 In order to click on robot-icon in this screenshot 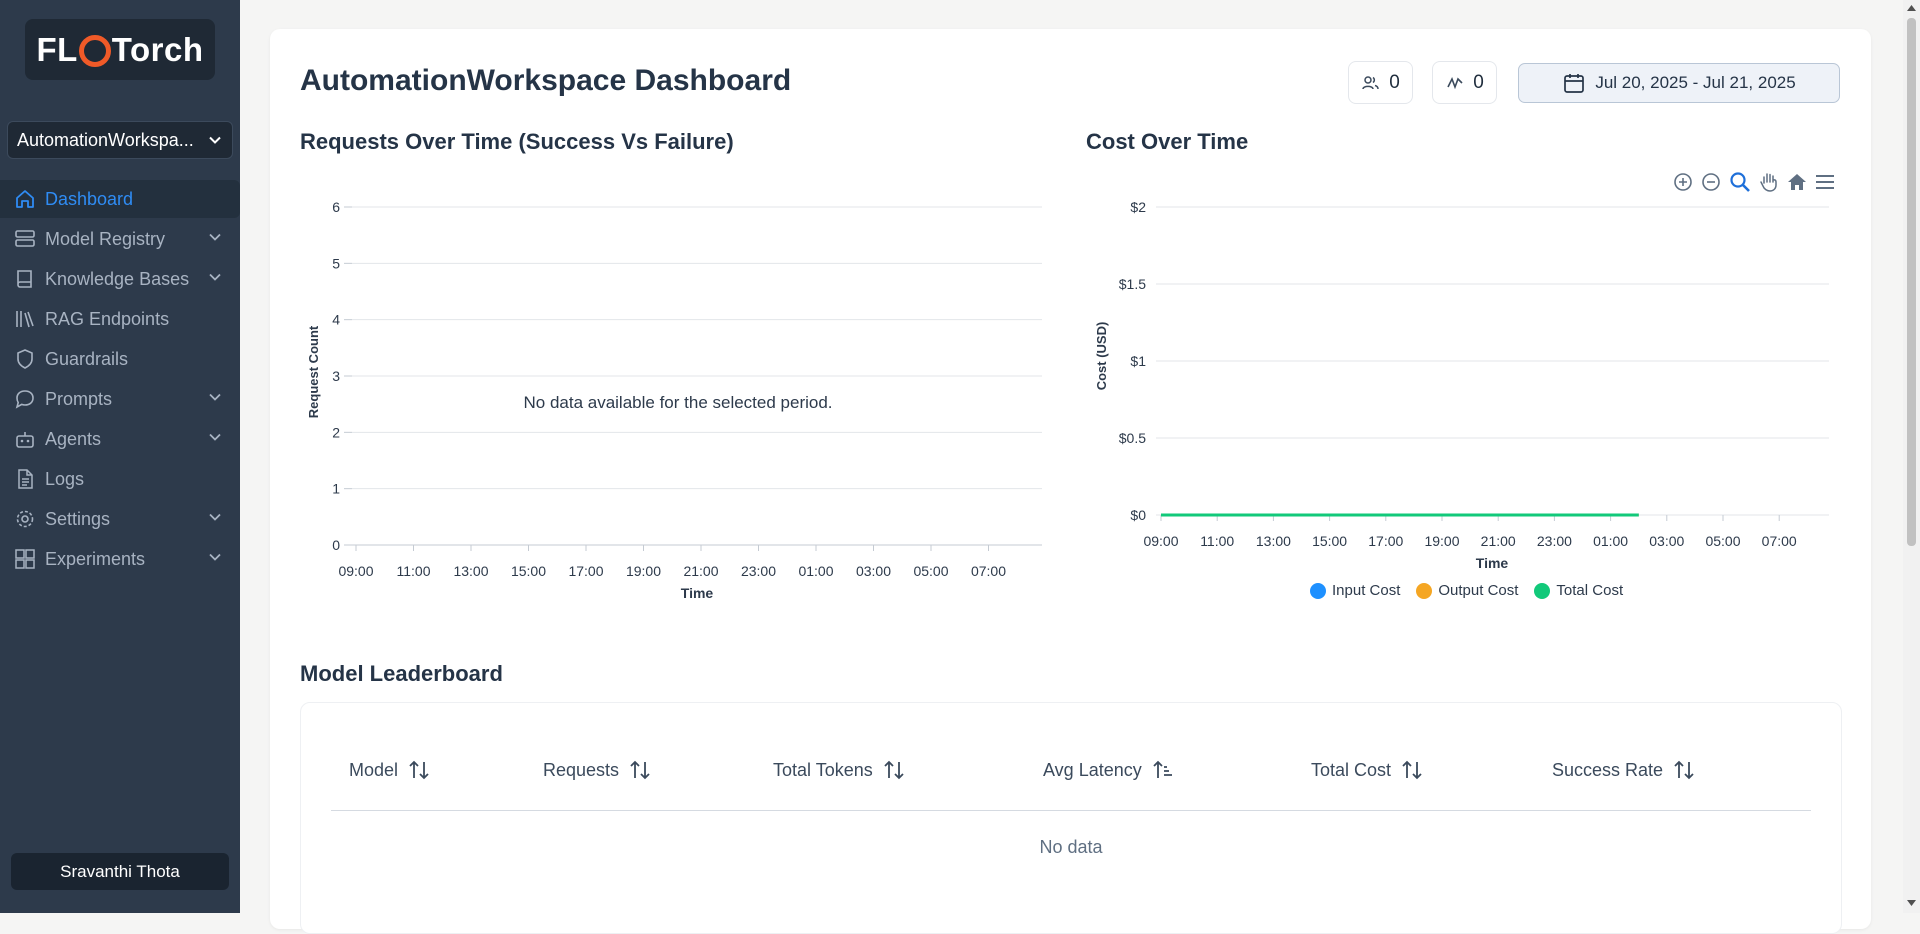, I will do `click(25, 439)`.